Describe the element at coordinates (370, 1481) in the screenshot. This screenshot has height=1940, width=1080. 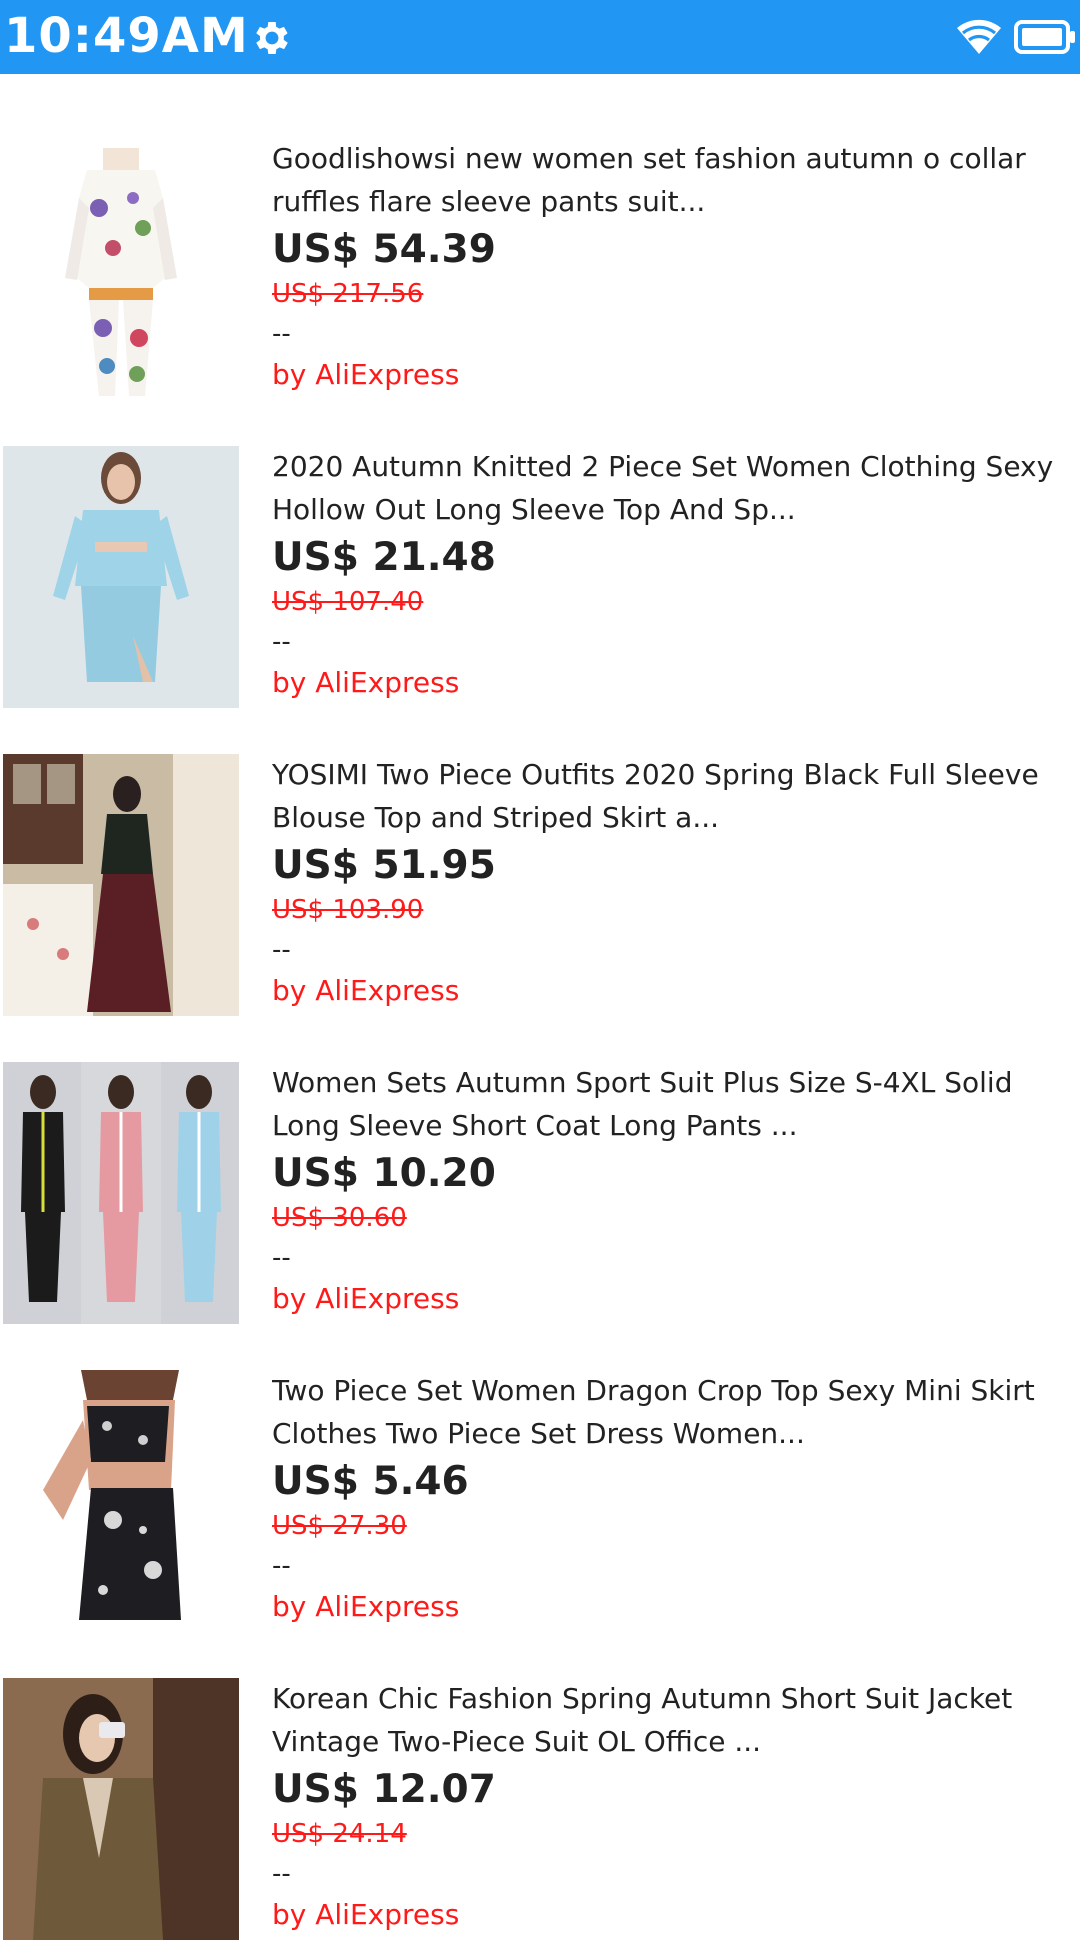
I see `product-price: US$ 5.46` at that location.